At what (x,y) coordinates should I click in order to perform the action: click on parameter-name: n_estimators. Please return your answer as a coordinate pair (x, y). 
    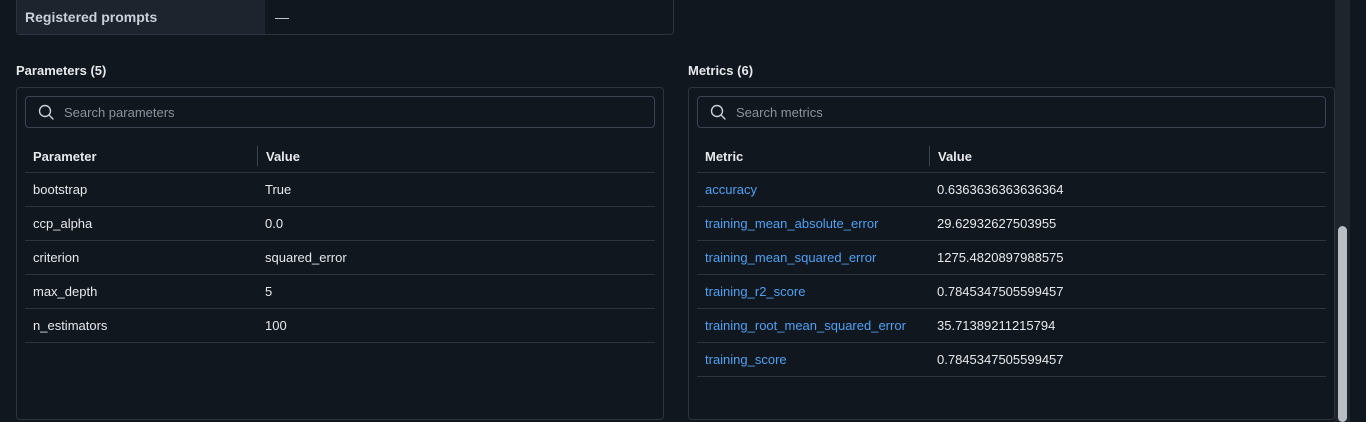
    Looking at the image, I should click on (70, 325).